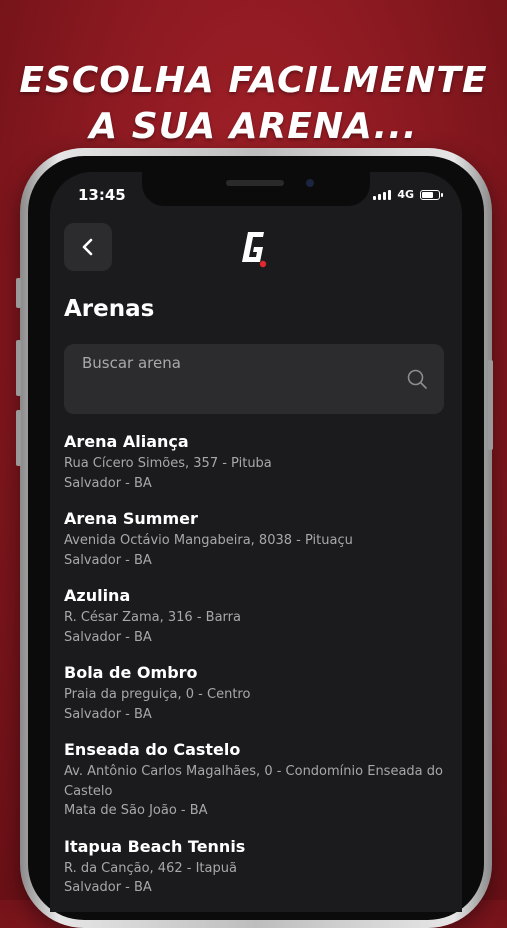 Image resolution: width=507 pixels, height=928 pixels. Describe the element at coordinates (152, 617) in the screenshot. I see `arena-address: R. César Zama, 316 - Barra` at that location.